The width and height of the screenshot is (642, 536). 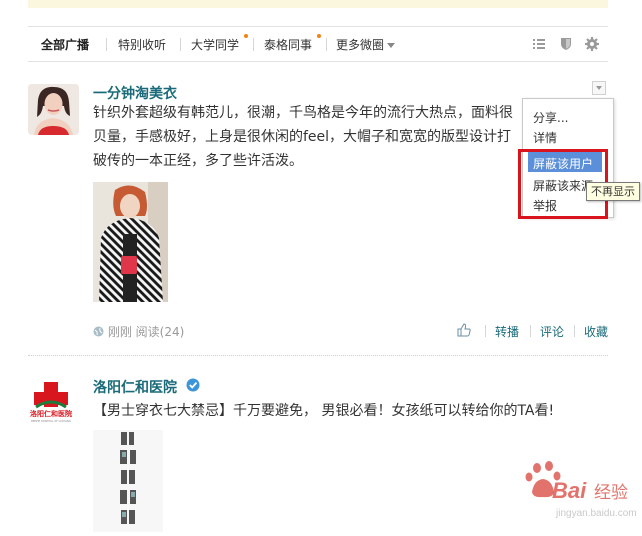 I want to click on top-banner-strip, so click(x=318, y=4).